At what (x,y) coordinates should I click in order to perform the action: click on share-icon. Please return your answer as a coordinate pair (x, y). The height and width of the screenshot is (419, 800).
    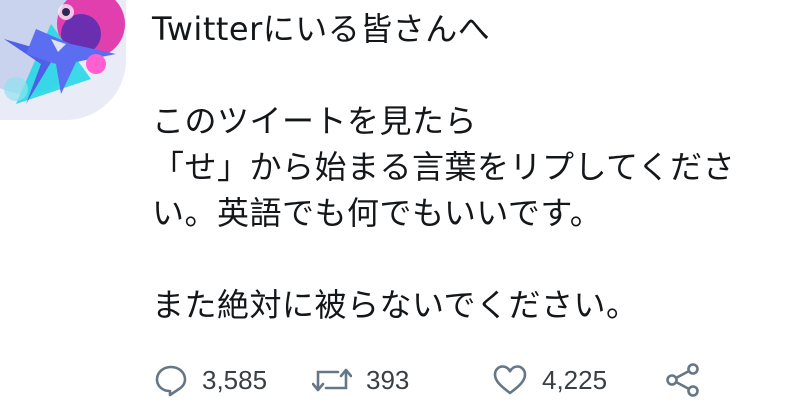
    Looking at the image, I should click on (683, 380).